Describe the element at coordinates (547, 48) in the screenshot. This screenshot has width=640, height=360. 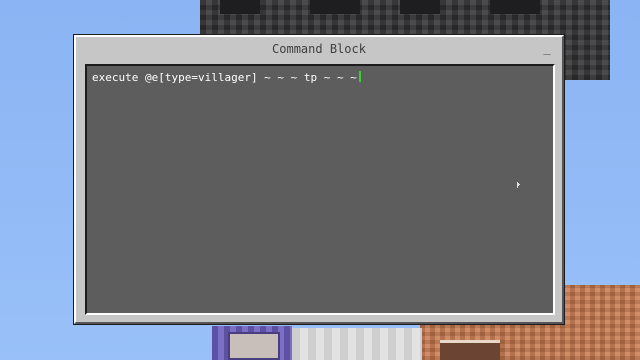
I see `minimize-icon: _` at that location.